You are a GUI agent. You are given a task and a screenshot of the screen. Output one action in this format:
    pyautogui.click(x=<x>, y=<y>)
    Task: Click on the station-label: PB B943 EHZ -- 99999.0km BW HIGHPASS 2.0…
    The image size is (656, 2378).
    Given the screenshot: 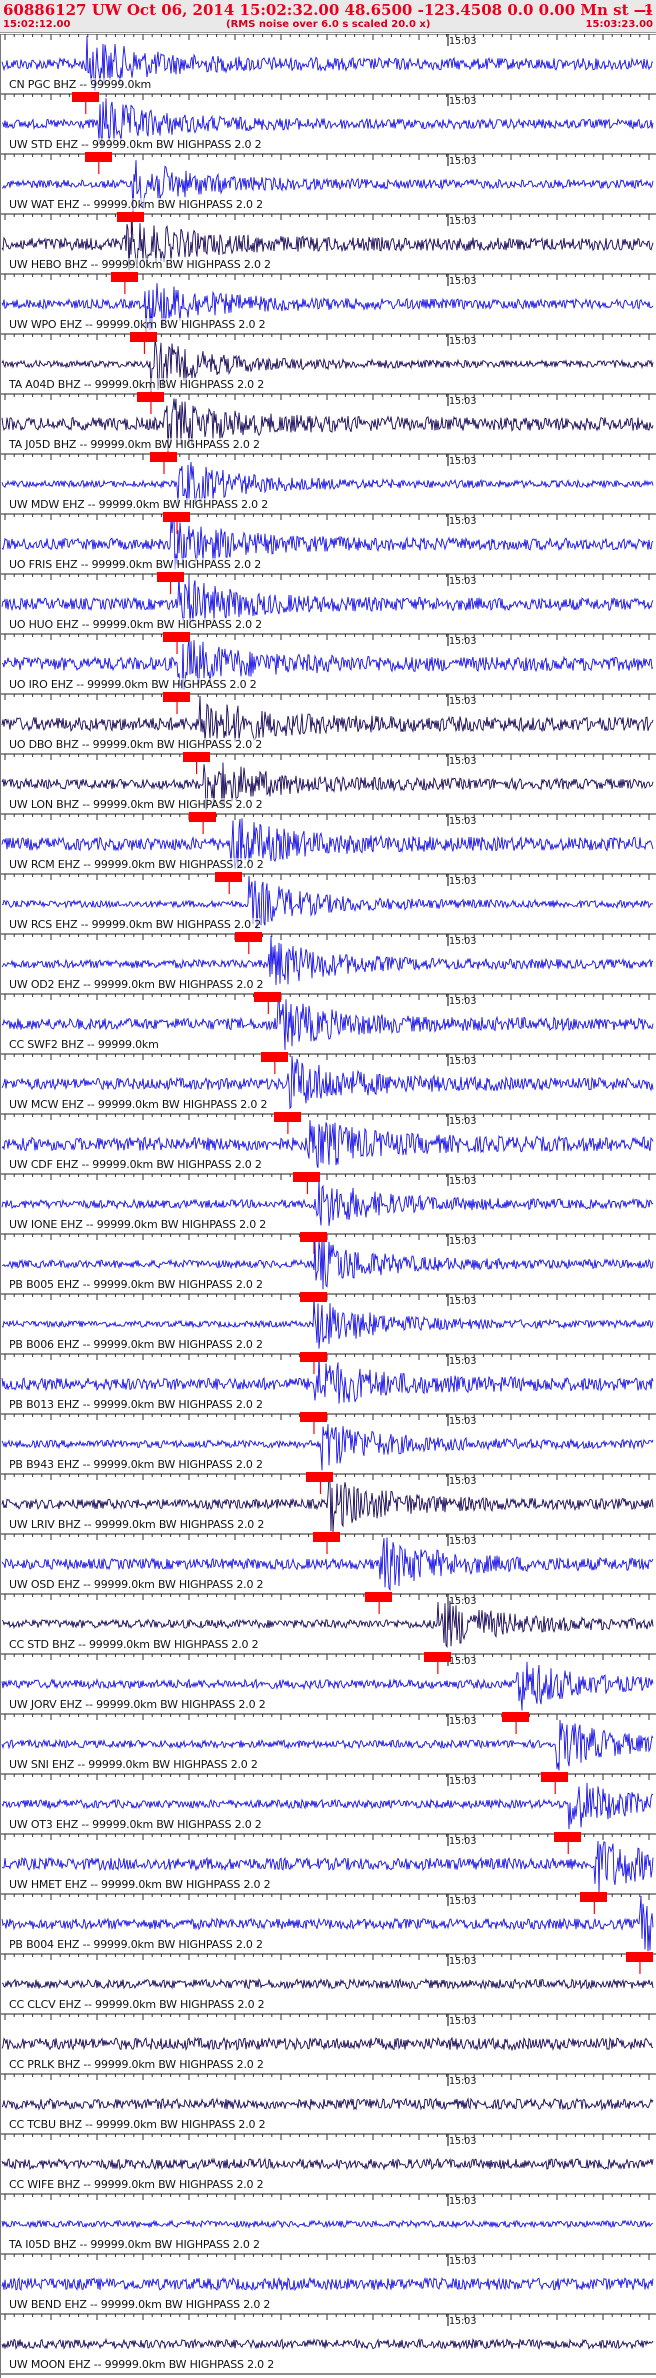 What is the action you would take?
    pyautogui.click(x=136, y=1464)
    